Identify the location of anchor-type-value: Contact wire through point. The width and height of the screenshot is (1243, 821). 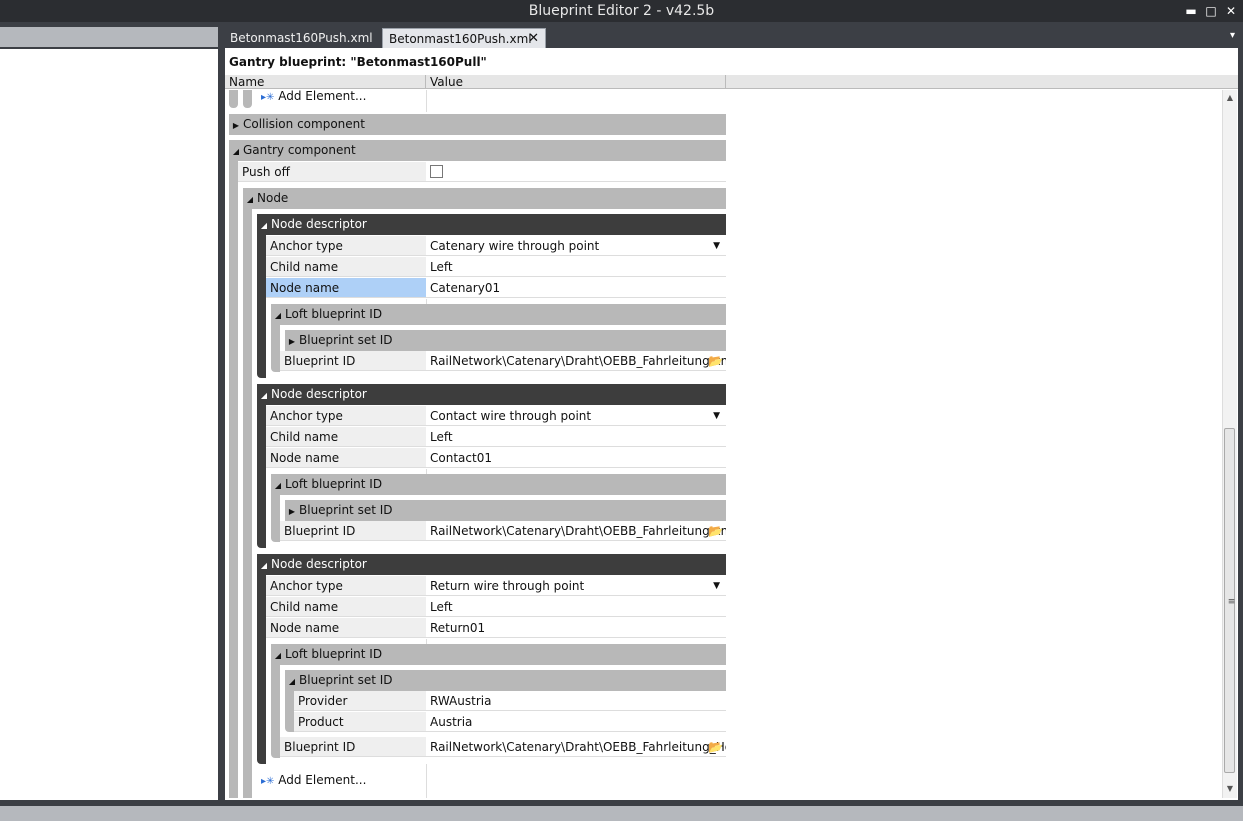
(511, 416).